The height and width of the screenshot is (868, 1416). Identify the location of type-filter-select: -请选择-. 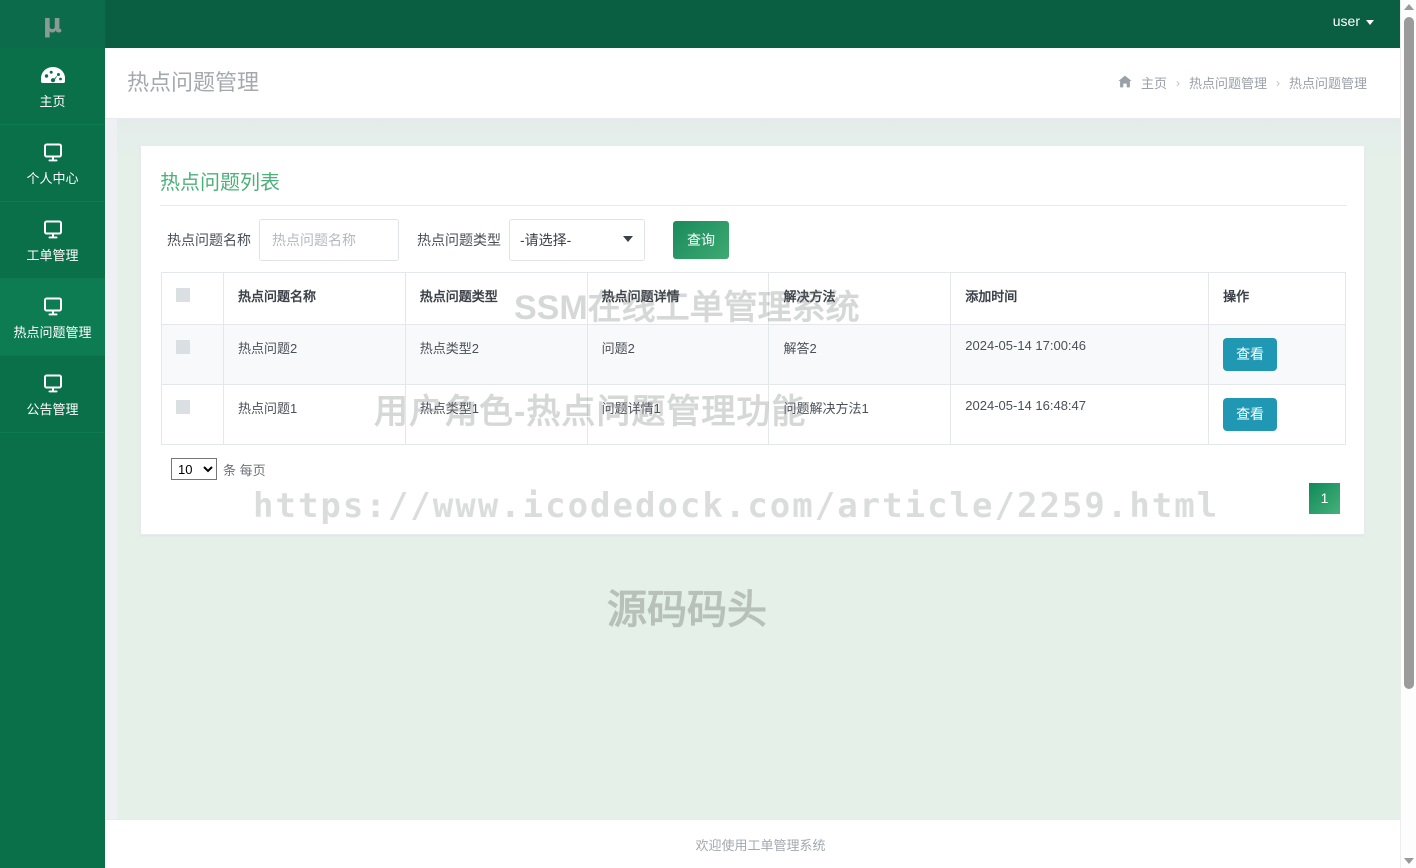
(577, 240).